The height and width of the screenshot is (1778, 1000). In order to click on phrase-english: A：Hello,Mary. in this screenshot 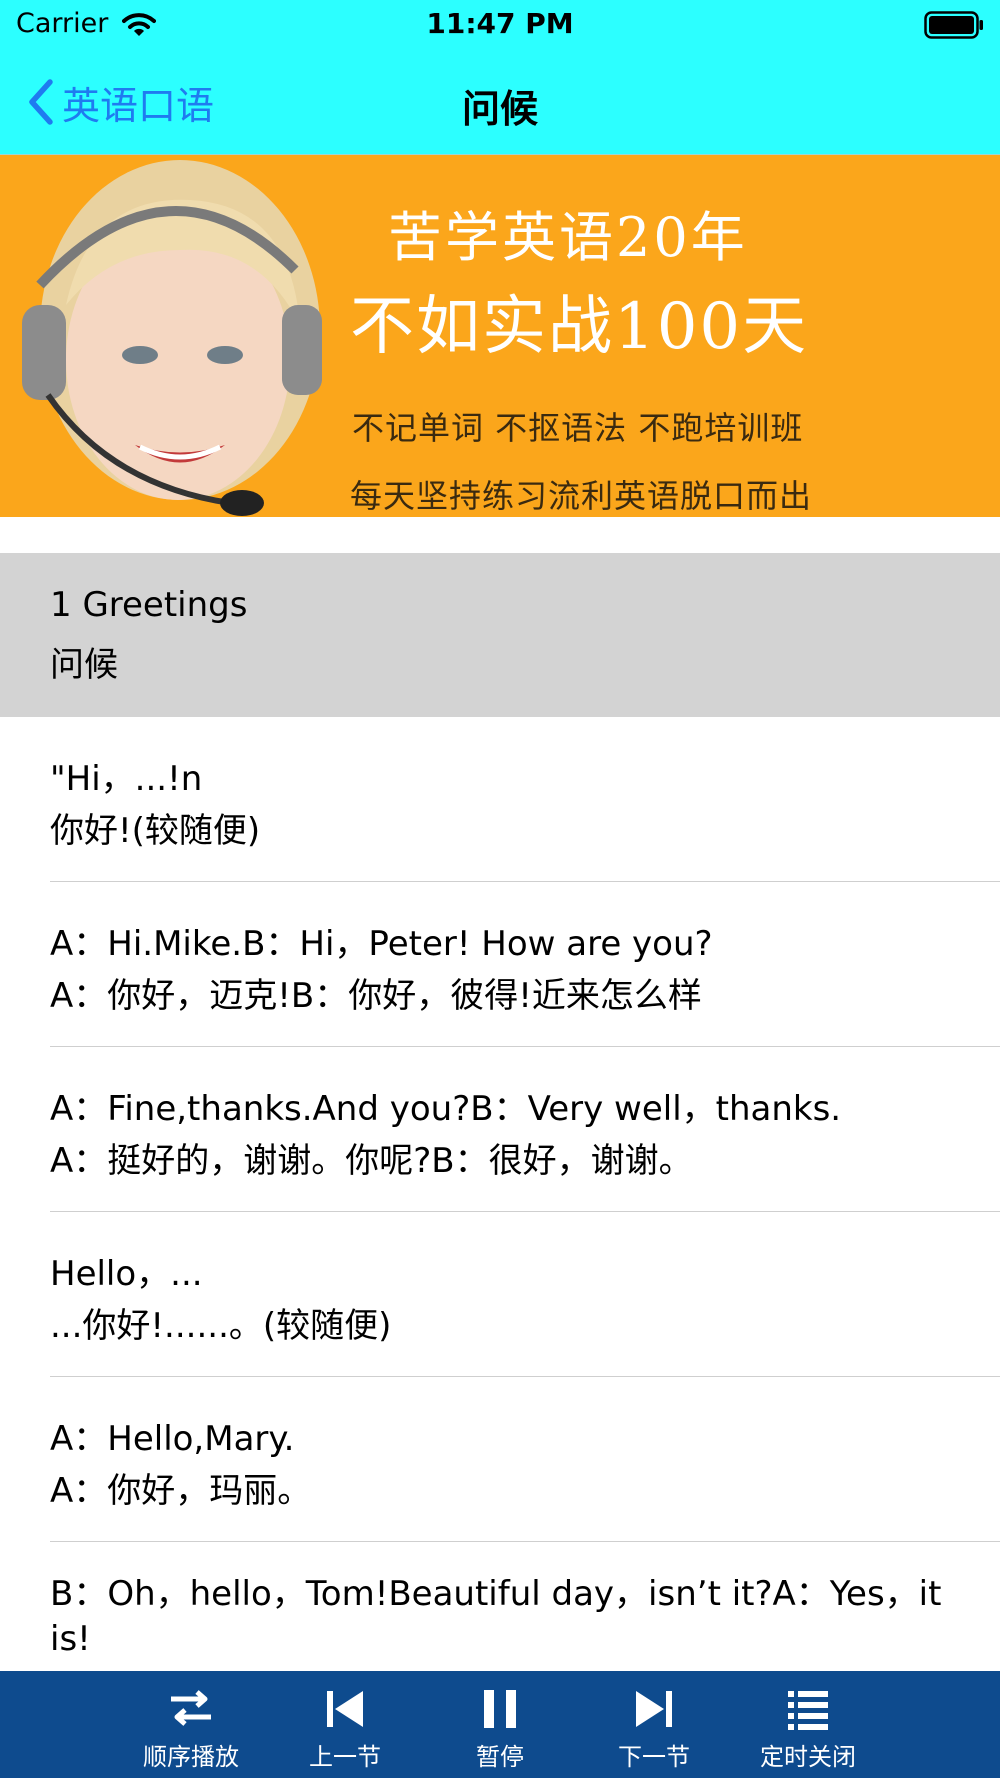, I will do `click(172, 1439)`.